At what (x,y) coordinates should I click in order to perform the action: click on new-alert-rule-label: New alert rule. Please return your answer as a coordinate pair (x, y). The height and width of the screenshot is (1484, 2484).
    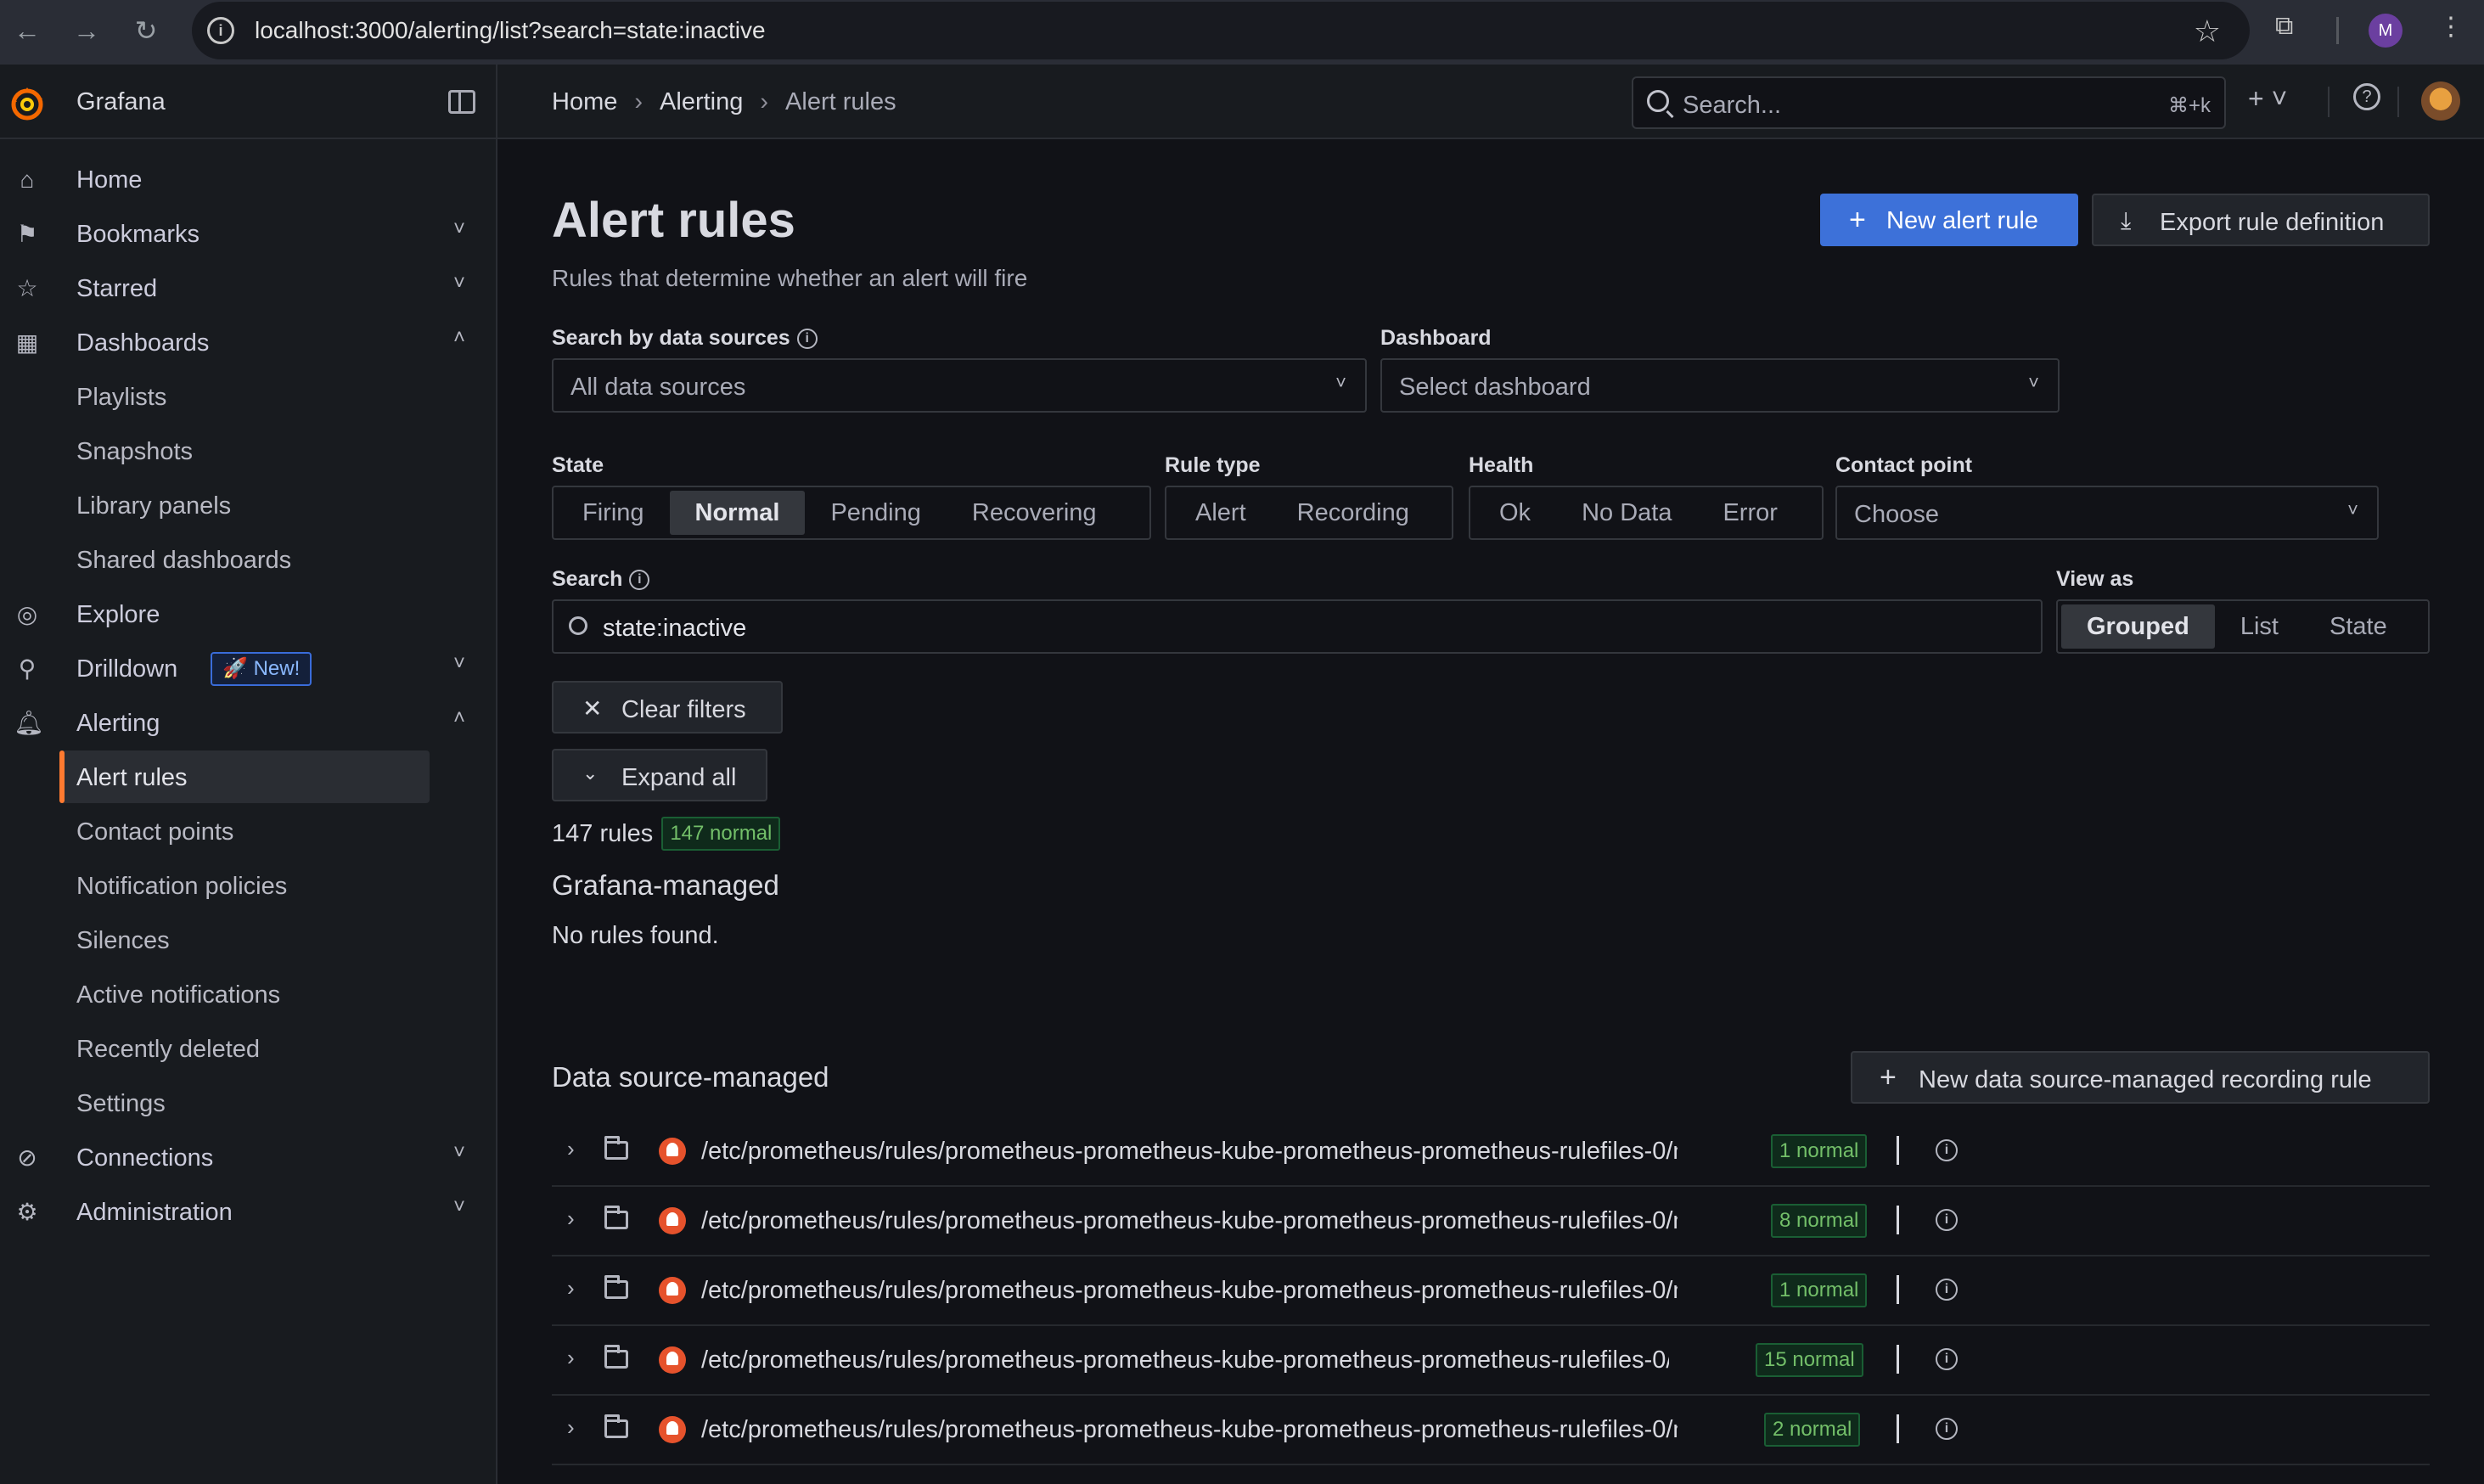
    Looking at the image, I should click on (1962, 221).